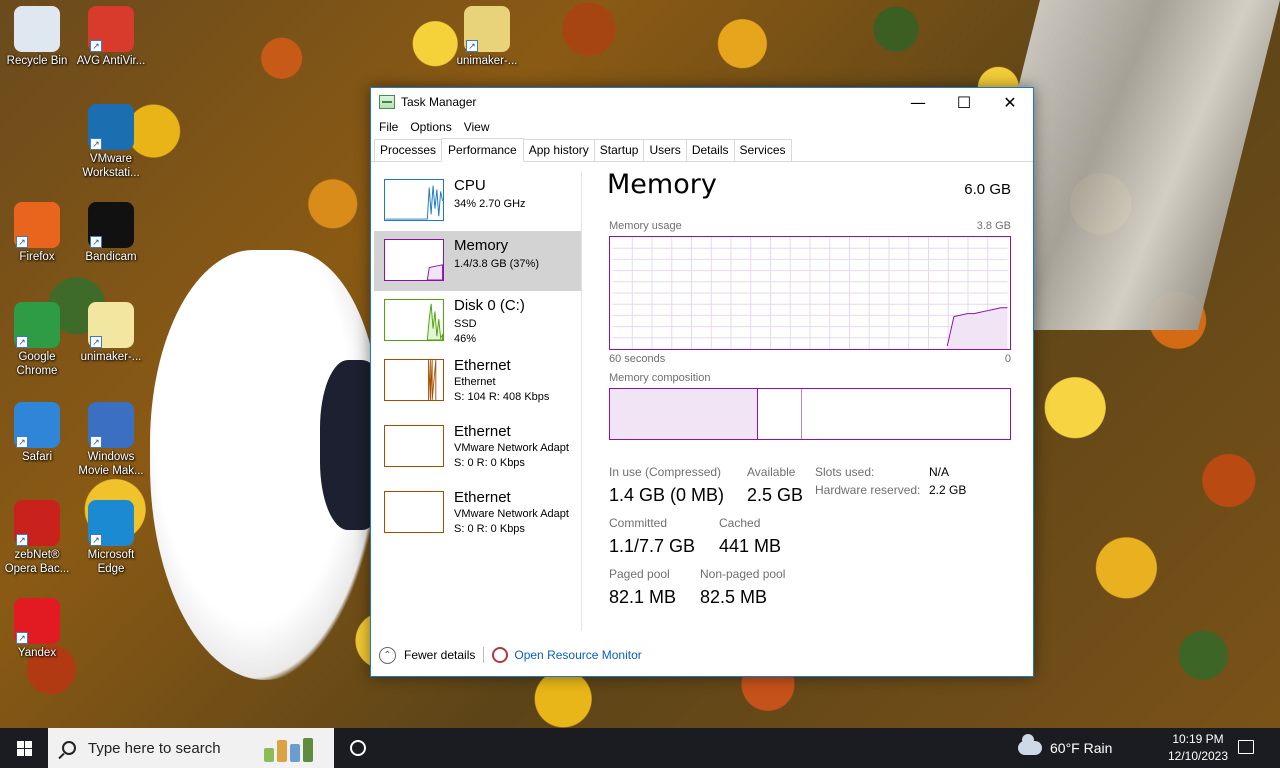 The width and height of the screenshot is (1280, 768). Describe the element at coordinates (490, 204) in the screenshot. I see `sidebar-item-value: 34% 2.70 GHz` at that location.